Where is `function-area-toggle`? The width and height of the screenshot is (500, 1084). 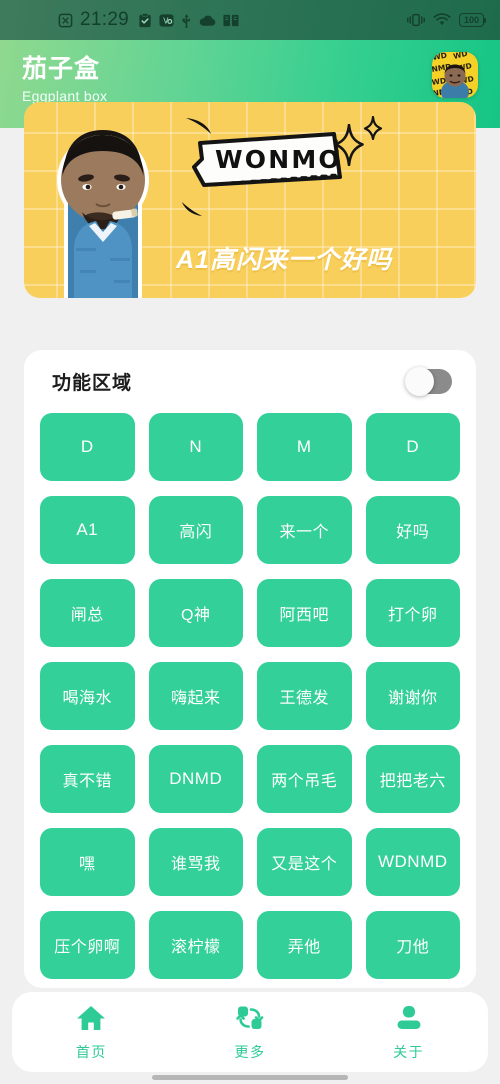
function-area-toggle is located at coordinates (428, 381).